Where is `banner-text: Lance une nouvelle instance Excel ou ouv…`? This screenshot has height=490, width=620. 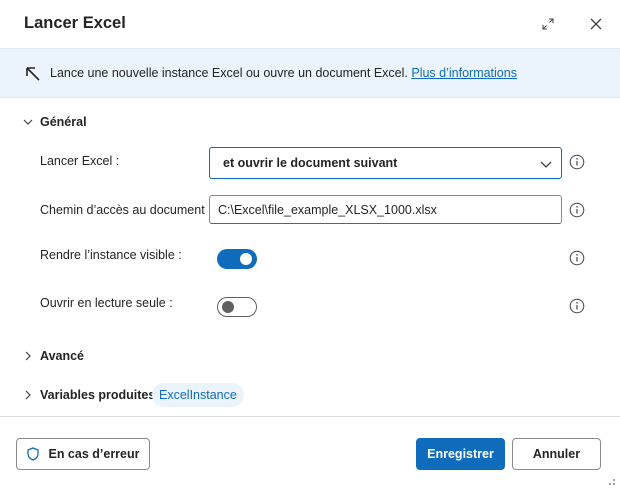
banner-text: Lance une nouvelle instance Excel ou ouv… is located at coordinates (283, 73).